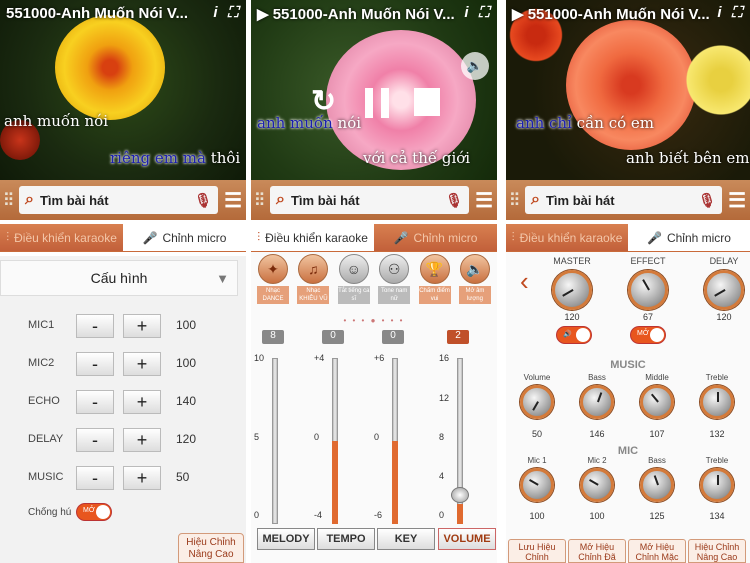 The image size is (750, 563). What do you see at coordinates (353, 279) in the screenshot?
I see `function-mute-singer-button: ☺ Tắt tiếng ca sĩ` at bounding box center [353, 279].